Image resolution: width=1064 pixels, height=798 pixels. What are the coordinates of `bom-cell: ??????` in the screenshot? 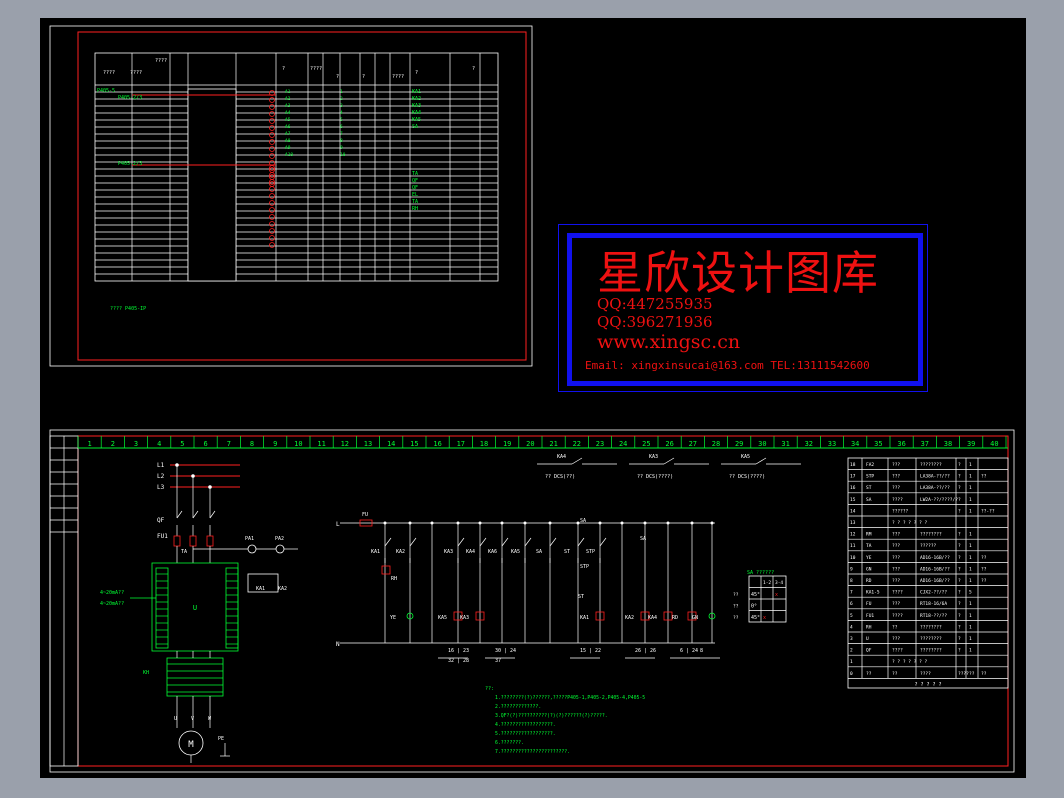 It's located at (928, 546).